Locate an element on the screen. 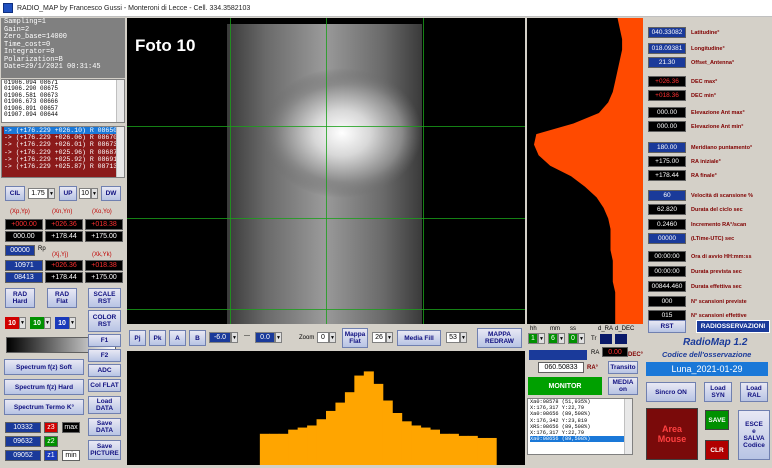 Image resolution: width=772 pixels, height=468 pixels. load-ral-button: Load RAL is located at coordinates (754, 392).